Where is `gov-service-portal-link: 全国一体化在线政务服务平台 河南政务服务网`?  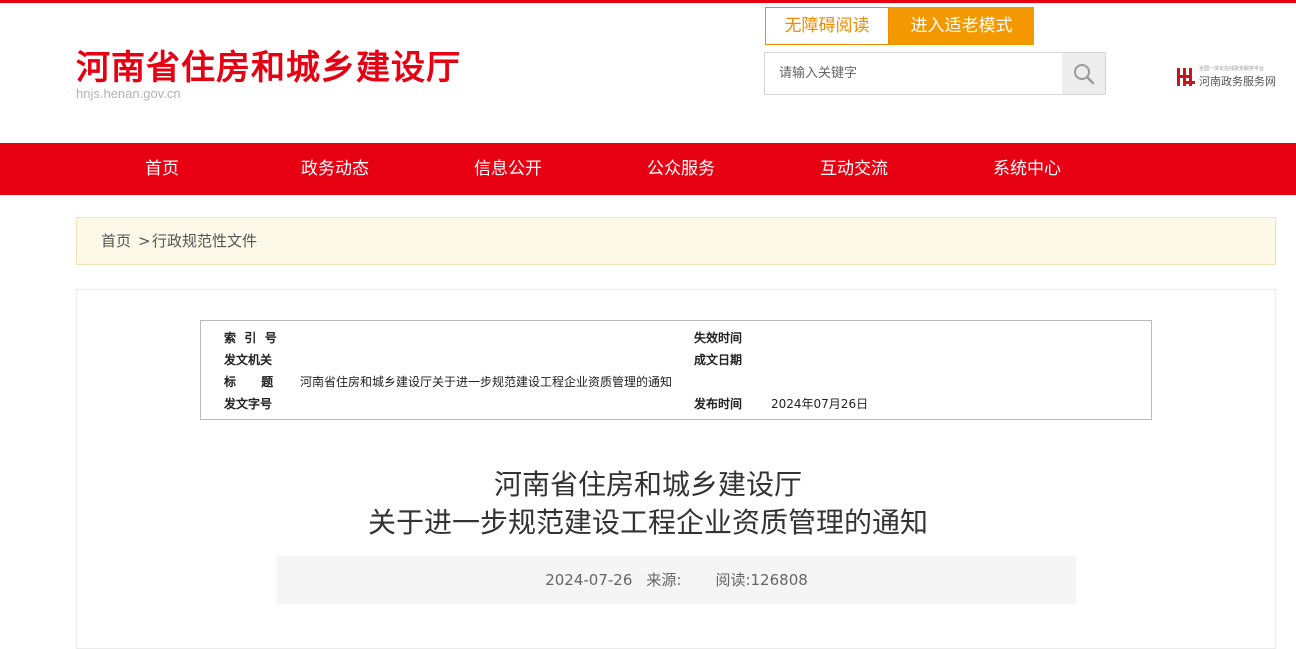
gov-service-portal-link: 全国一体化在线政务服务平台 河南政务服务网 is located at coordinates (1226, 77).